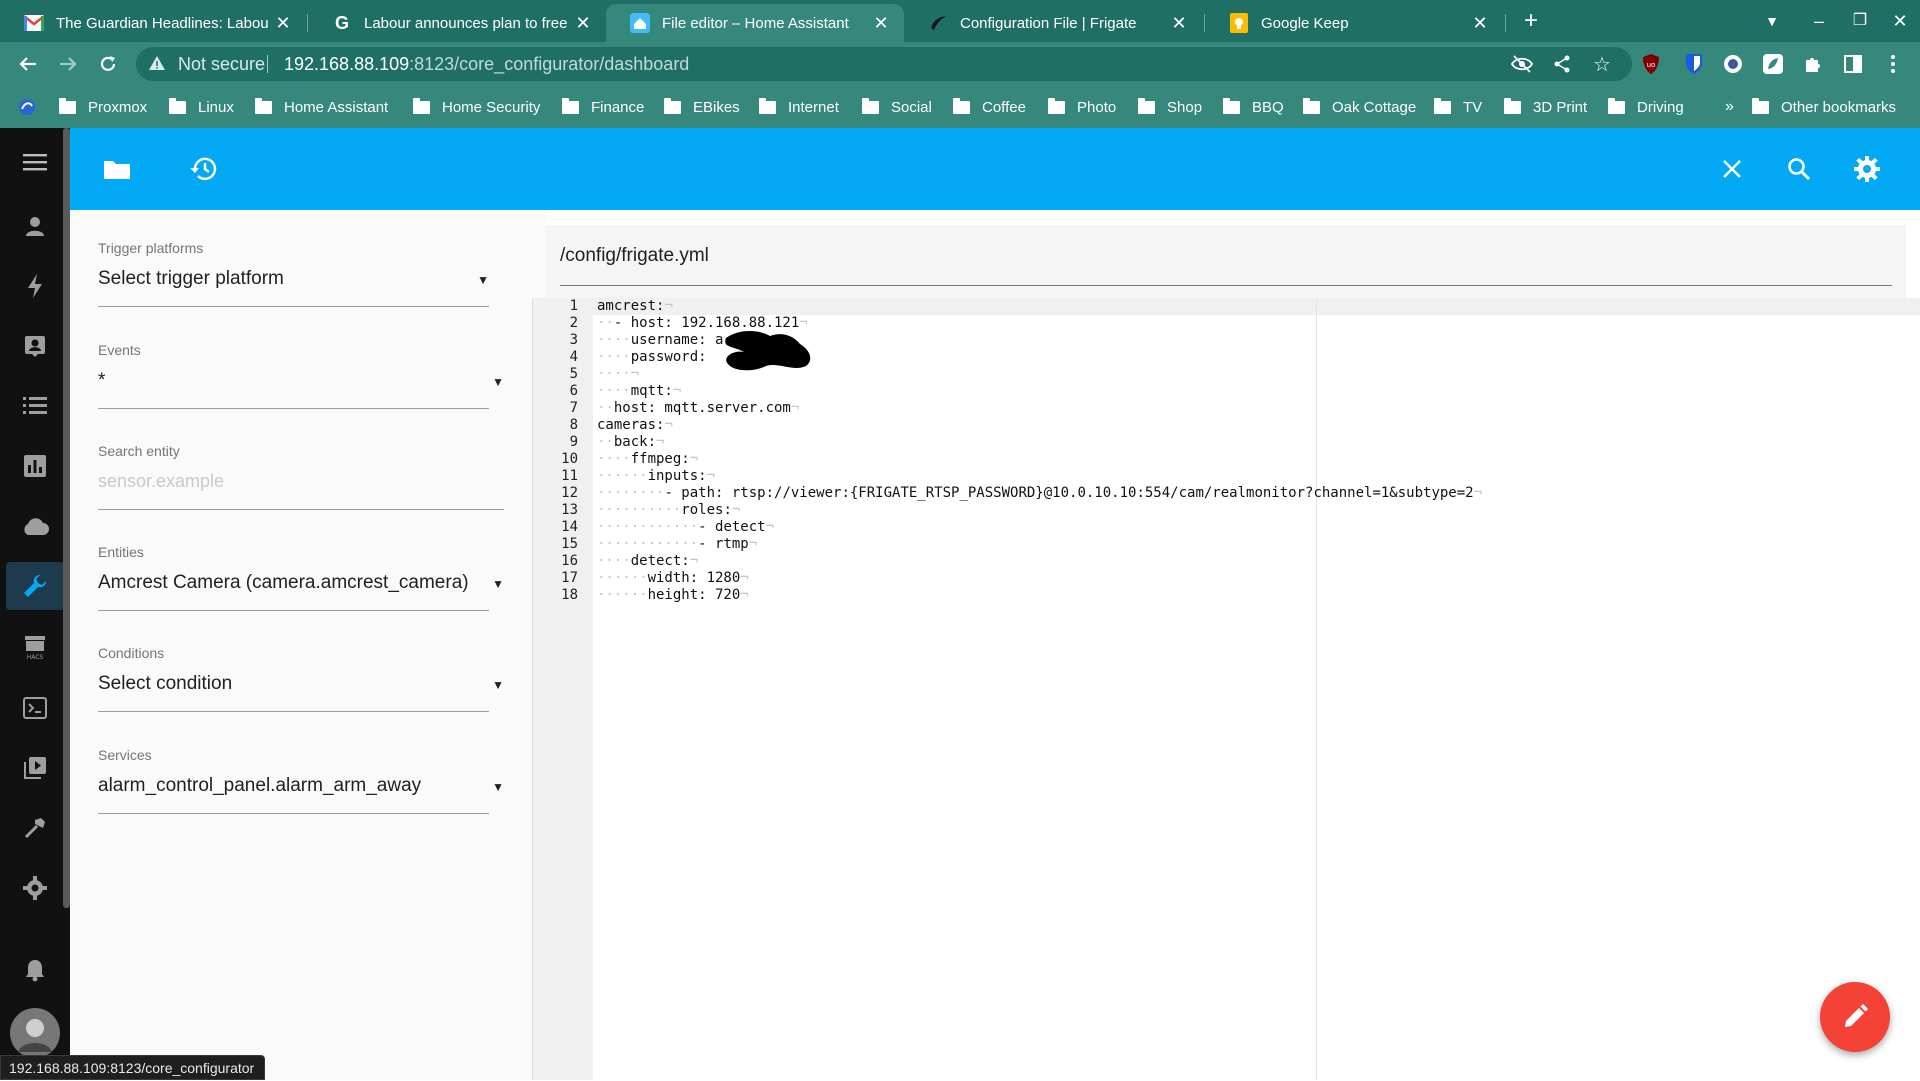  What do you see at coordinates (1853, 64) in the screenshot?
I see `side-panel-icon` at bounding box center [1853, 64].